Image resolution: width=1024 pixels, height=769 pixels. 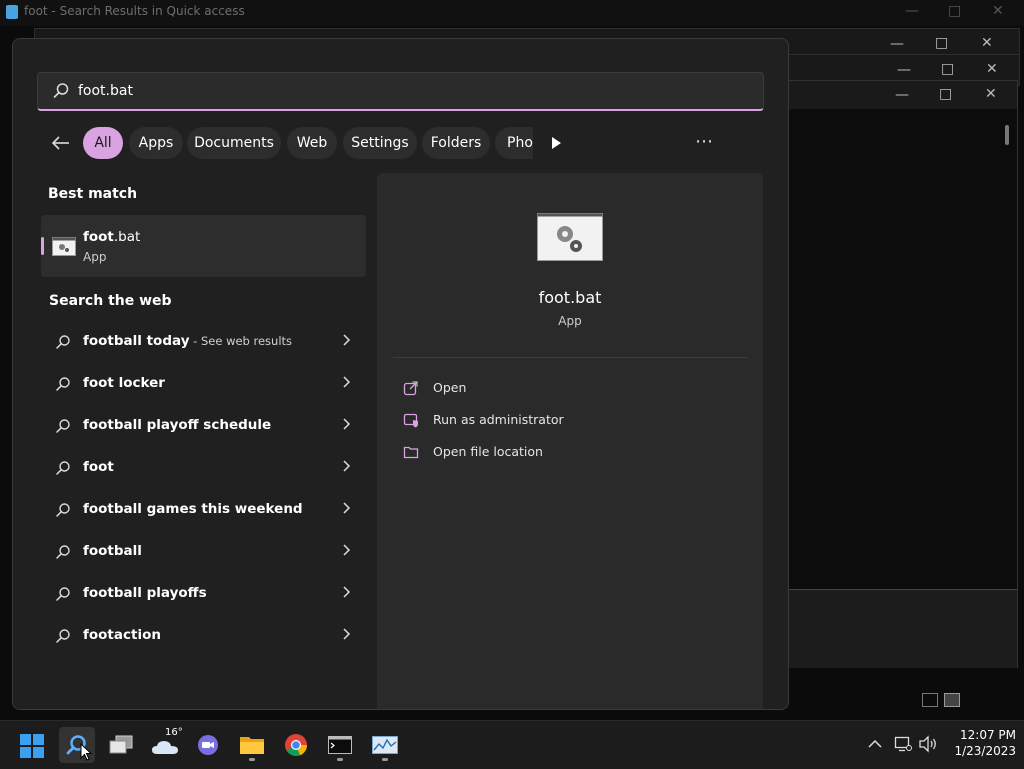 I want to click on more-options-icon: ⋯, so click(x=704, y=141).